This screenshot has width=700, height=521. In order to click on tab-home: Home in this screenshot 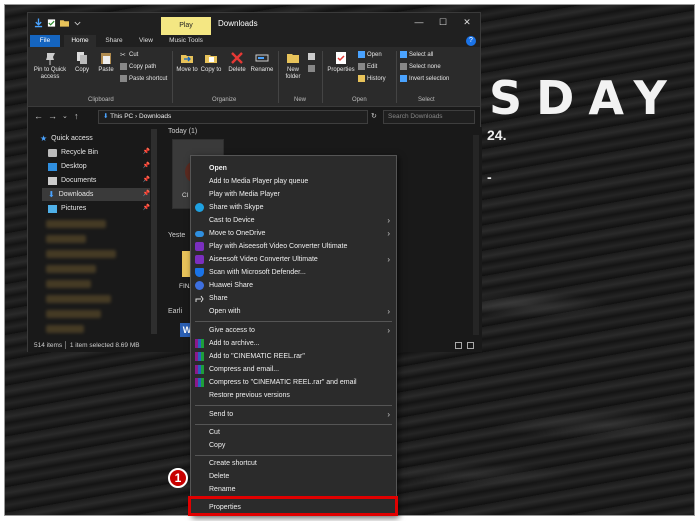, I will do `click(80, 41)`.